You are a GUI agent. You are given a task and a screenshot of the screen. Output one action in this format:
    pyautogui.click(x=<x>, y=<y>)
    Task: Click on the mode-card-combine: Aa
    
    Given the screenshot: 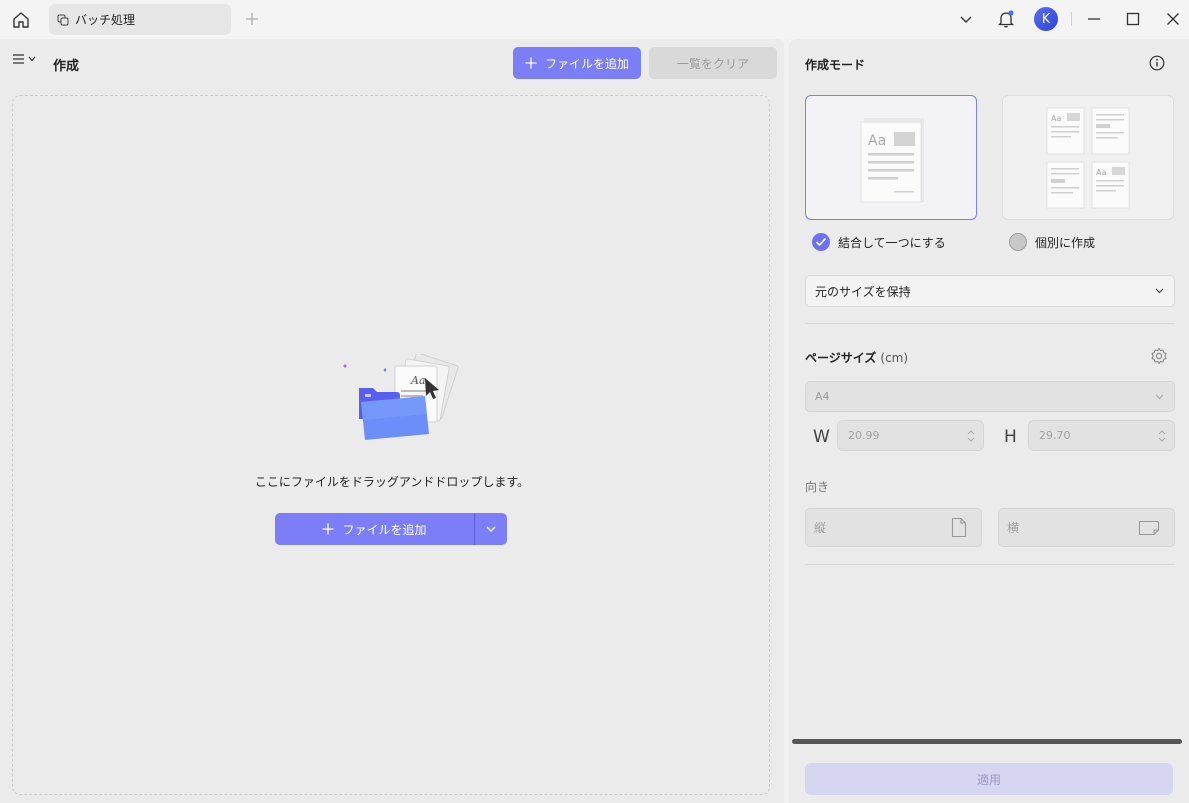 What is the action you would take?
    pyautogui.click(x=891, y=157)
    